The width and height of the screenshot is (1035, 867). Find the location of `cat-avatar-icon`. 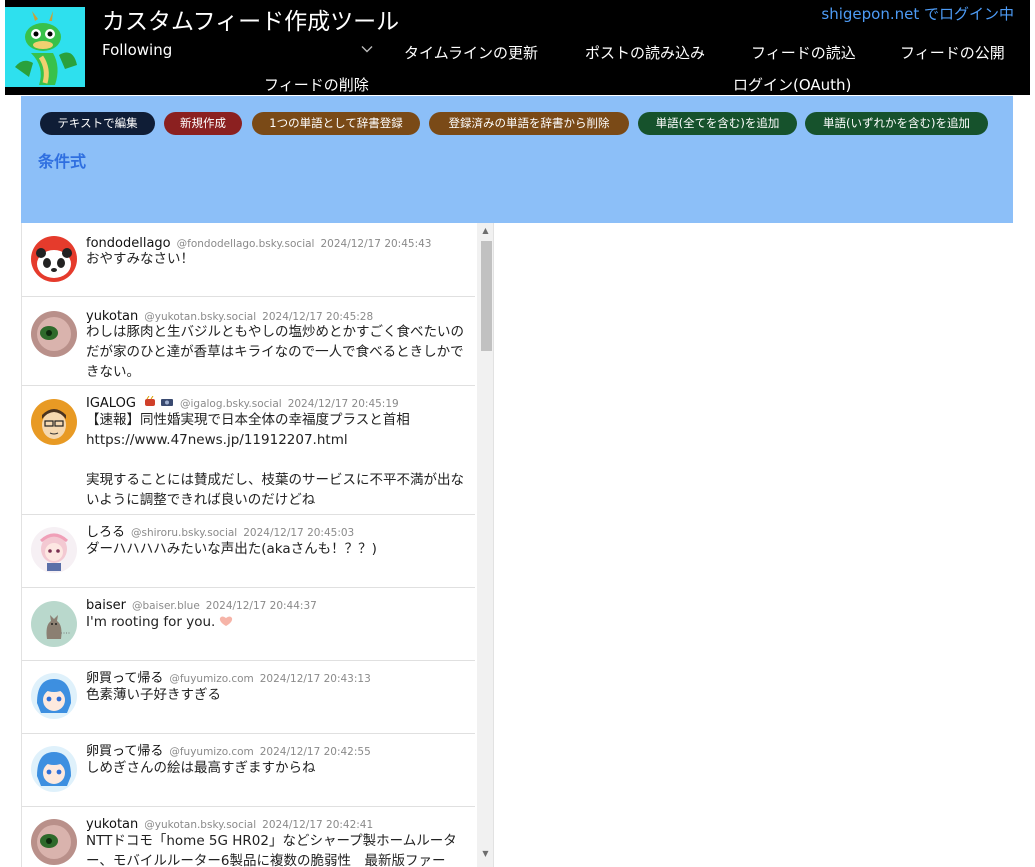

cat-avatar-icon is located at coordinates (54, 624).